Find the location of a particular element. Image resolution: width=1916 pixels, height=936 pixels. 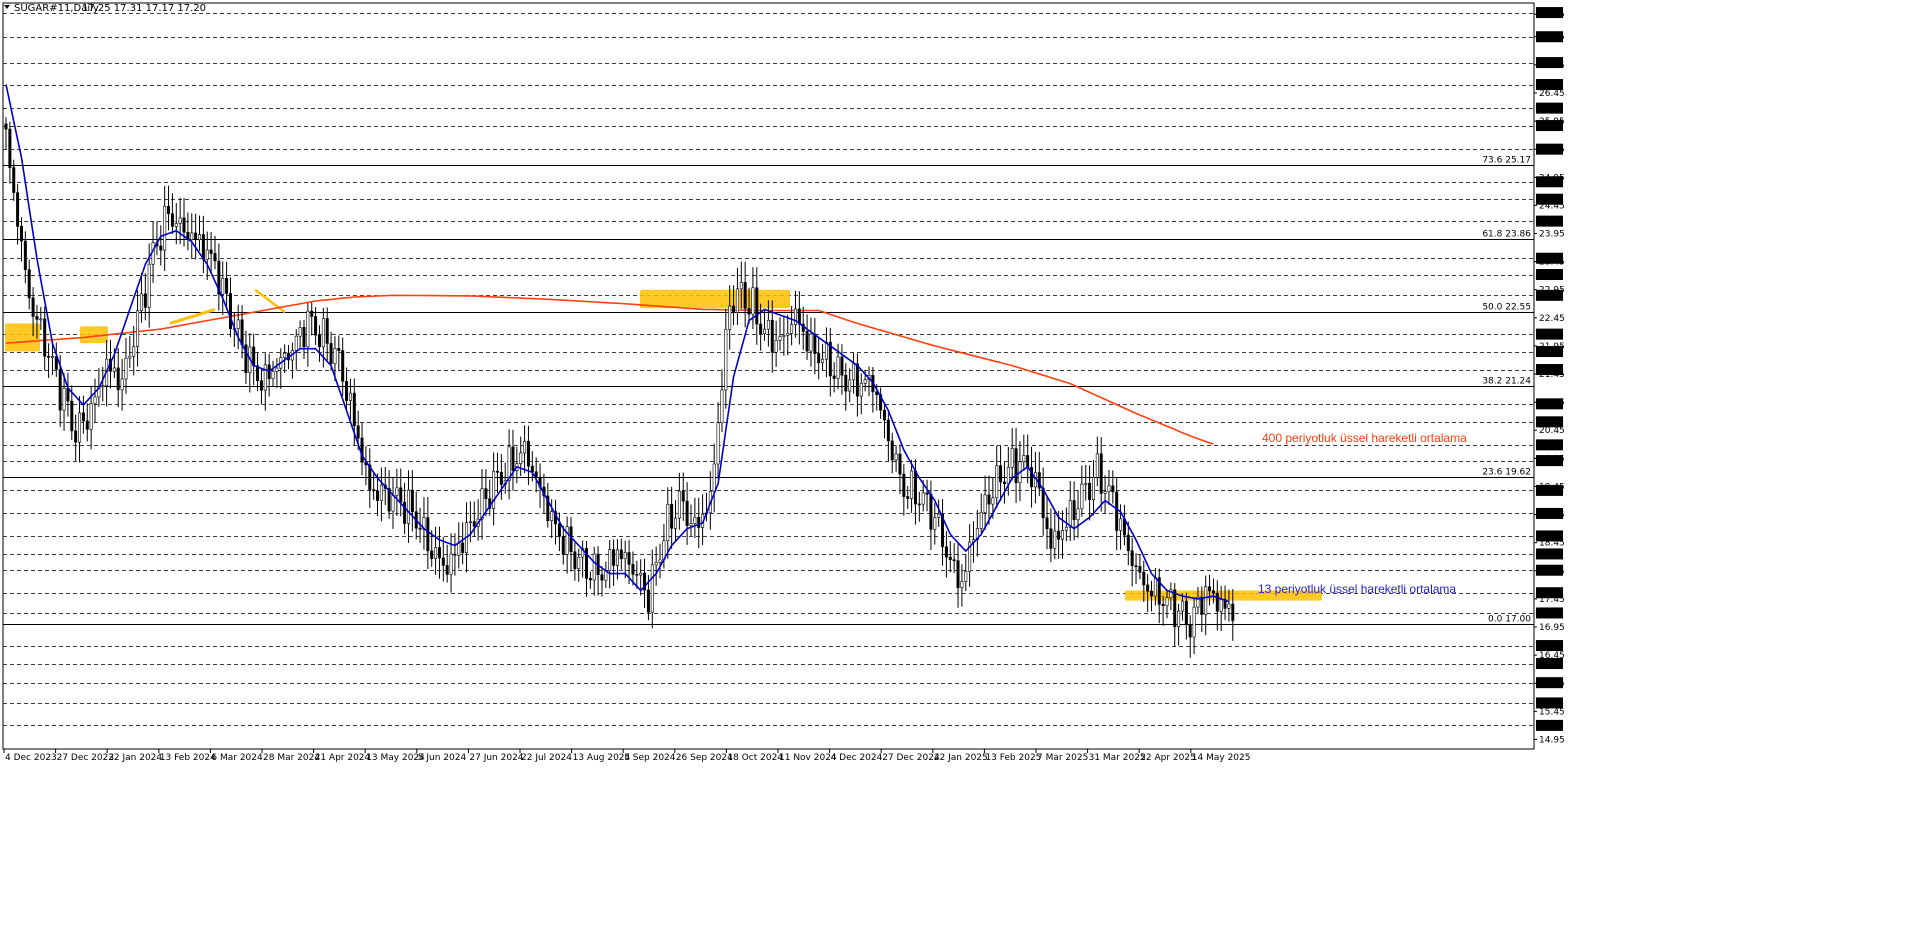

fib-label: 23.6 19.62 is located at coordinates (1506, 473).